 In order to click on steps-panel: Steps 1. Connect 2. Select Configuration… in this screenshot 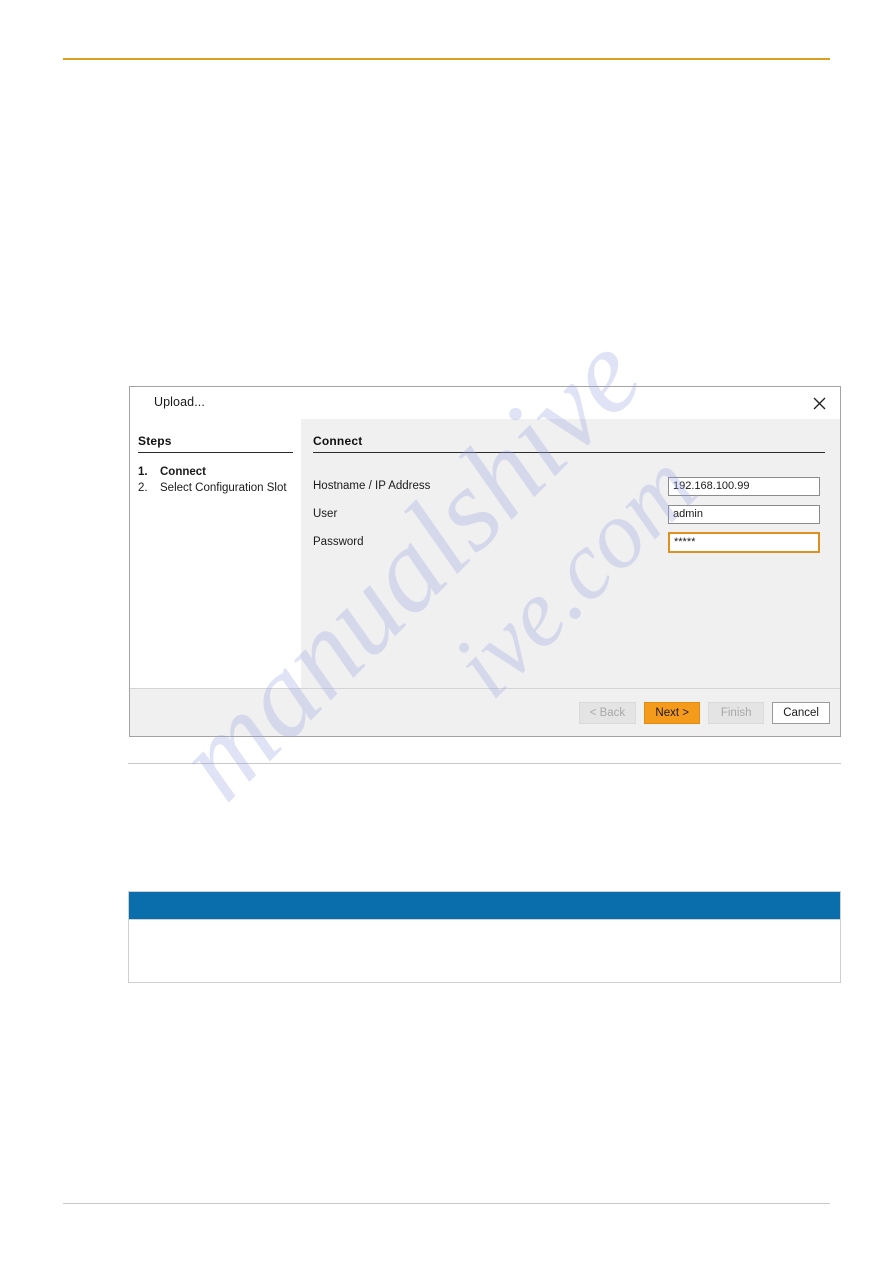, I will do `click(215, 553)`.